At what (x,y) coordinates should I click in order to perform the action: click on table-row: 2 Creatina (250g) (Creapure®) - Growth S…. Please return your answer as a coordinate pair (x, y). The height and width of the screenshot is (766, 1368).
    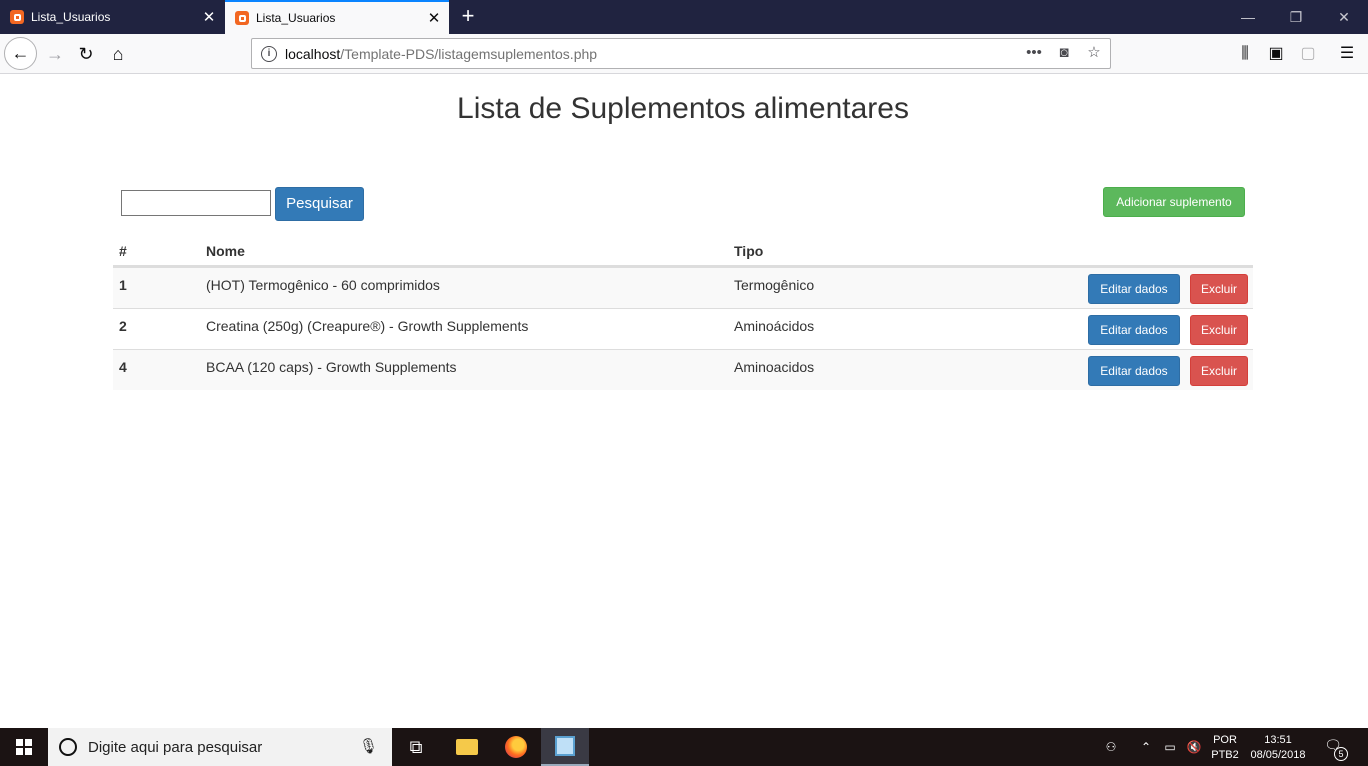
    Looking at the image, I should click on (683, 328).